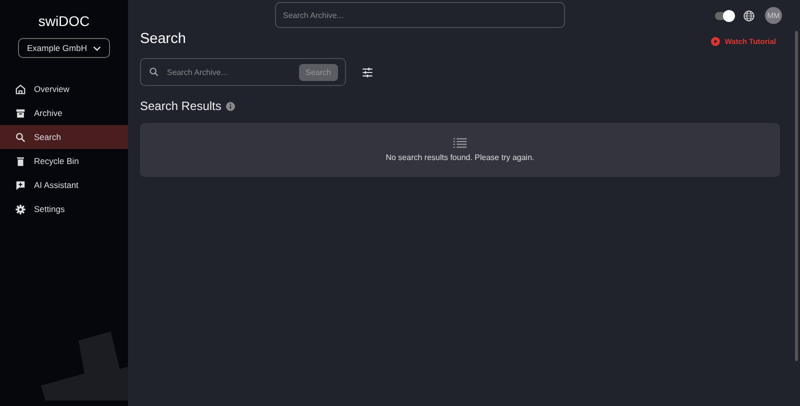 This screenshot has height=406, width=800. What do you see at coordinates (64, 48) in the screenshot?
I see `company-dropdown: Example GmbH` at bounding box center [64, 48].